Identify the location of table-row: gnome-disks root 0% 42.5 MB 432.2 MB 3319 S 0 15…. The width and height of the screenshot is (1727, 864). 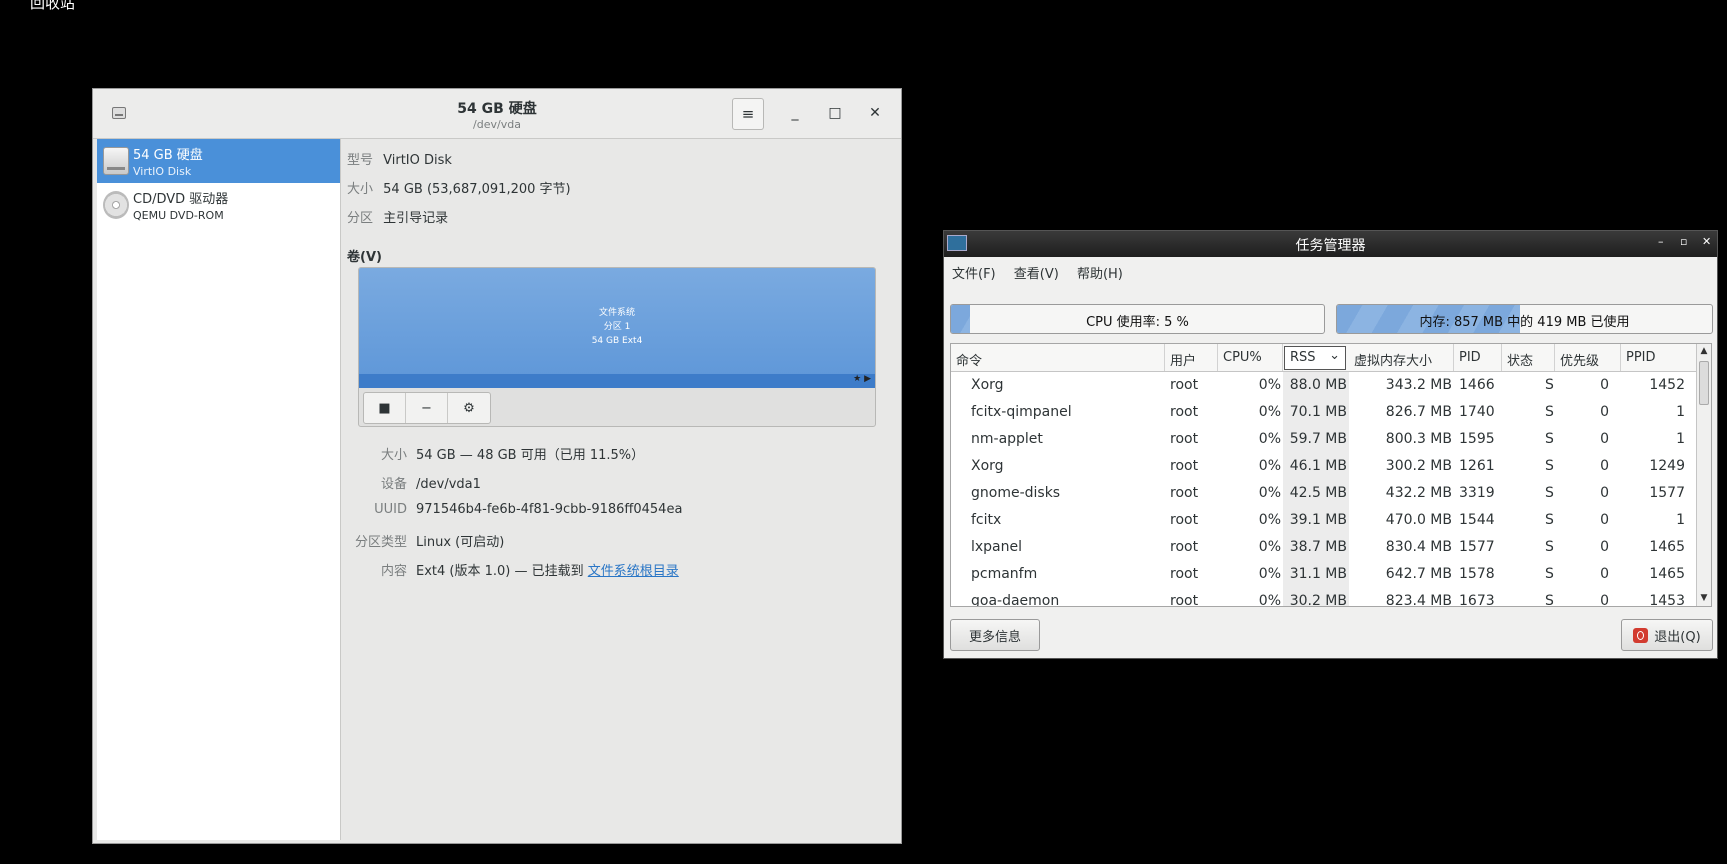
(1331, 493).